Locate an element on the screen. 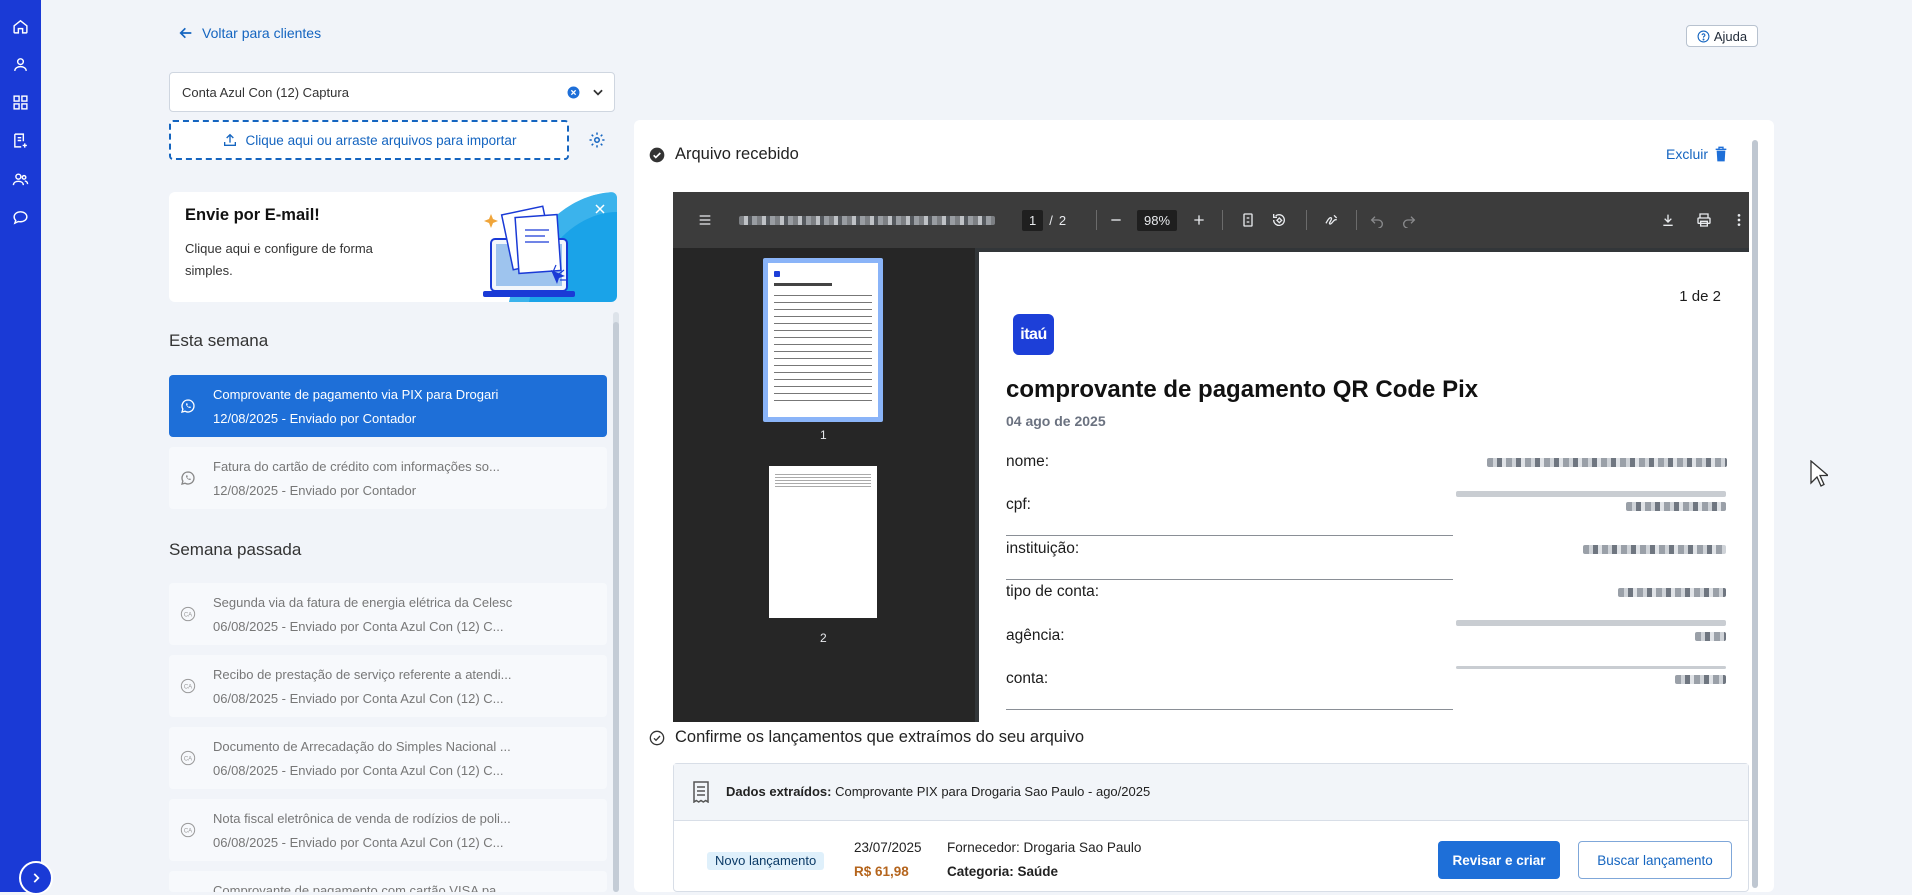  more-options-icon is located at coordinates (1739, 220).